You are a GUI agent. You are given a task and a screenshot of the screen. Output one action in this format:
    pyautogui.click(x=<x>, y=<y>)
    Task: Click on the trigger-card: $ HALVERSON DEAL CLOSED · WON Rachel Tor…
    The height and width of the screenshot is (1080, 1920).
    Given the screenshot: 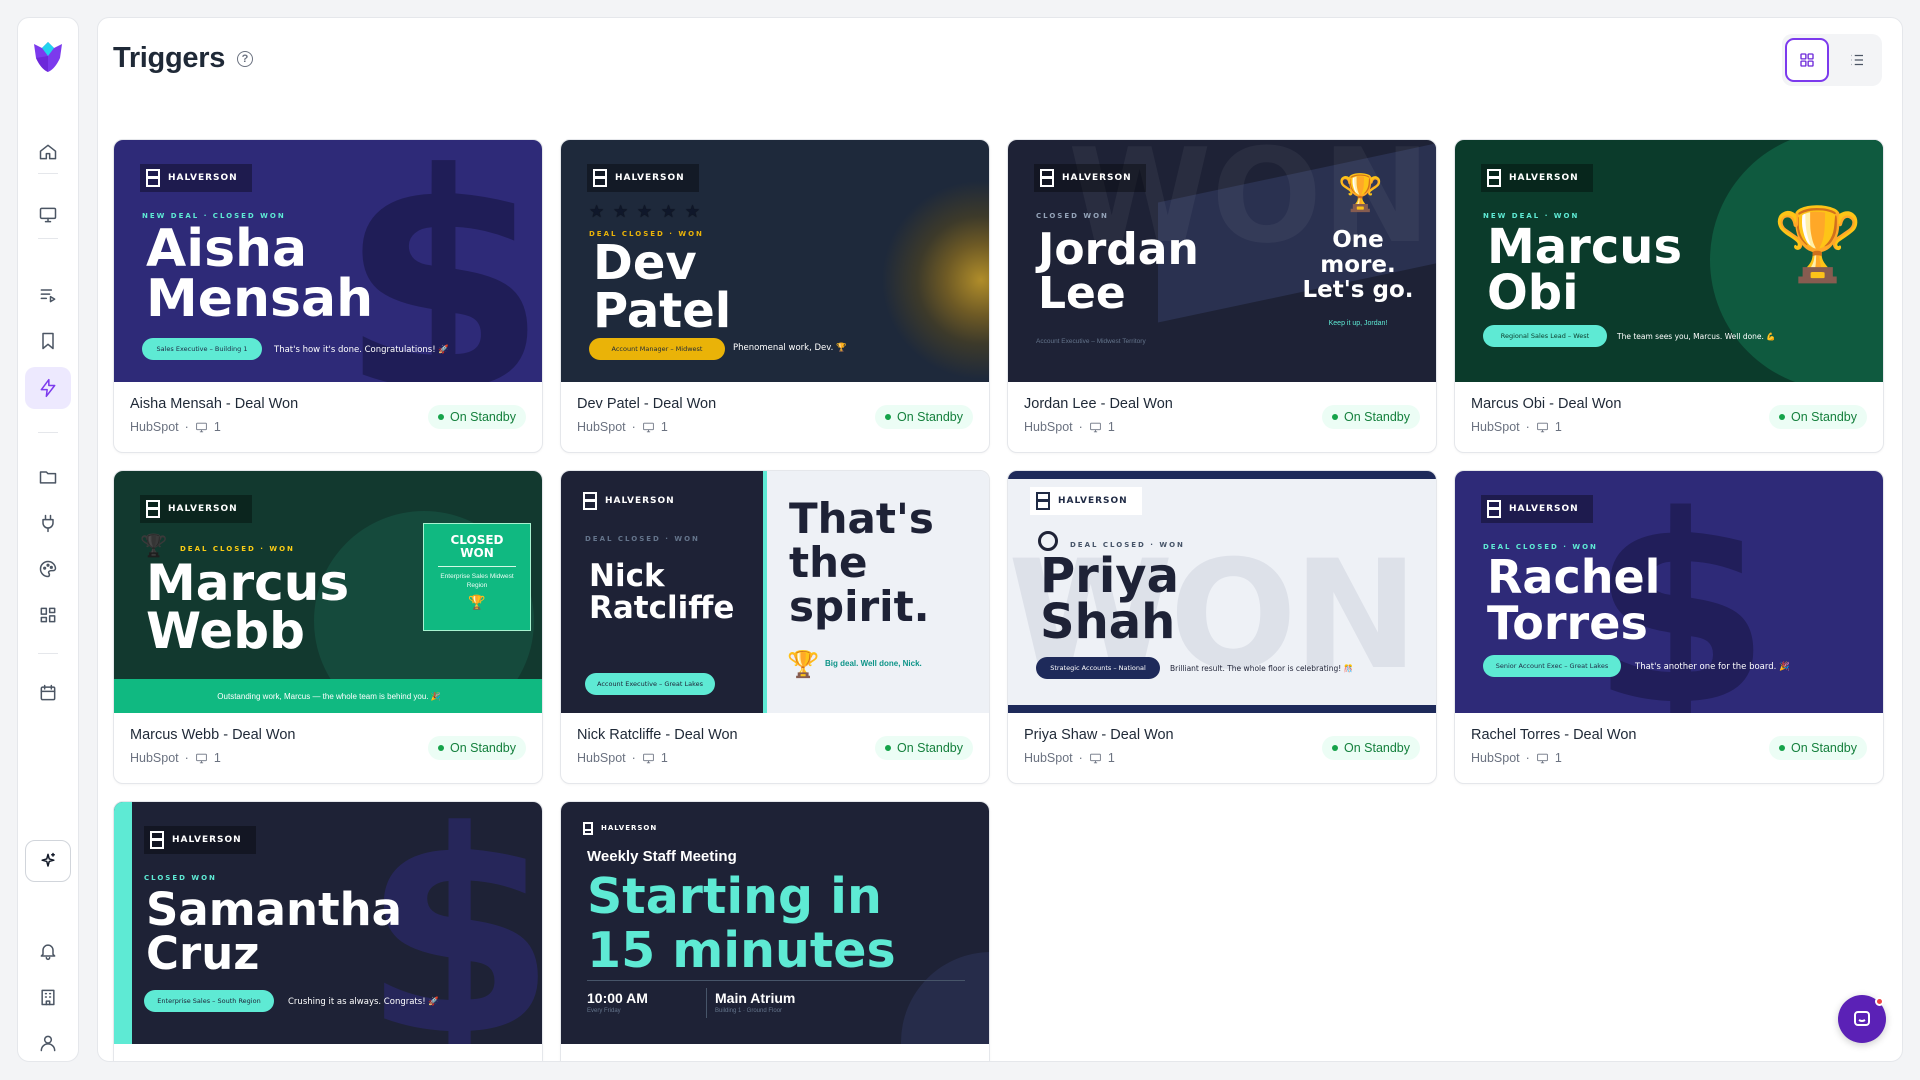 What is the action you would take?
    pyautogui.click(x=1669, y=627)
    